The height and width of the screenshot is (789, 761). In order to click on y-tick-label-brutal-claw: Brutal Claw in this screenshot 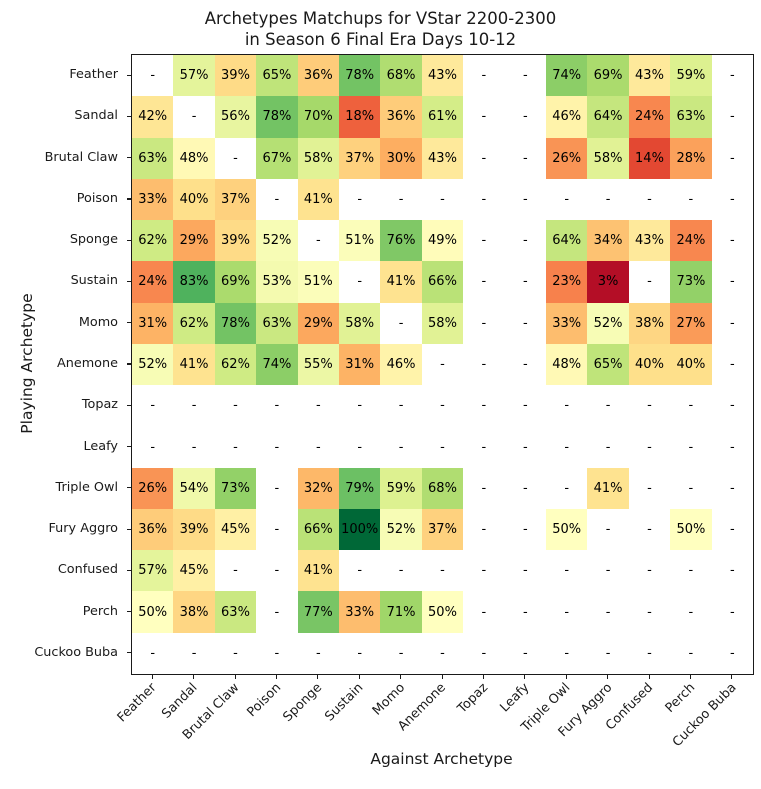, I will do `click(81, 157)`.